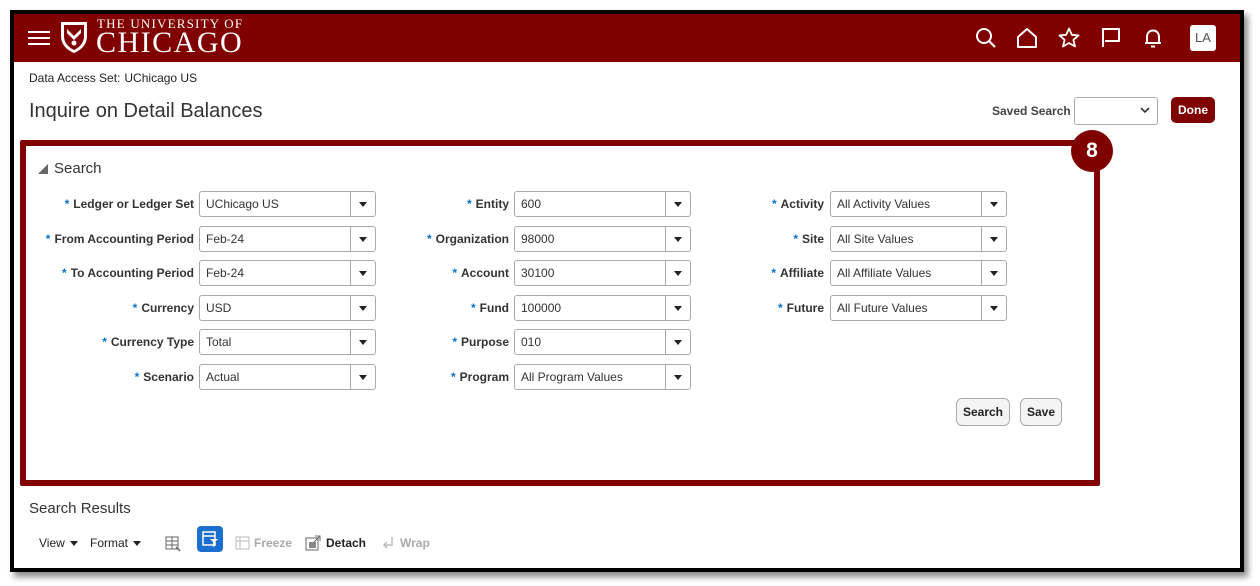 Image resolution: width=1260 pixels, height=586 pixels. What do you see at coordinates (1069, 38) in the screenshot?
I see `favorites-star-icon` at bounding box center [1069, 38].